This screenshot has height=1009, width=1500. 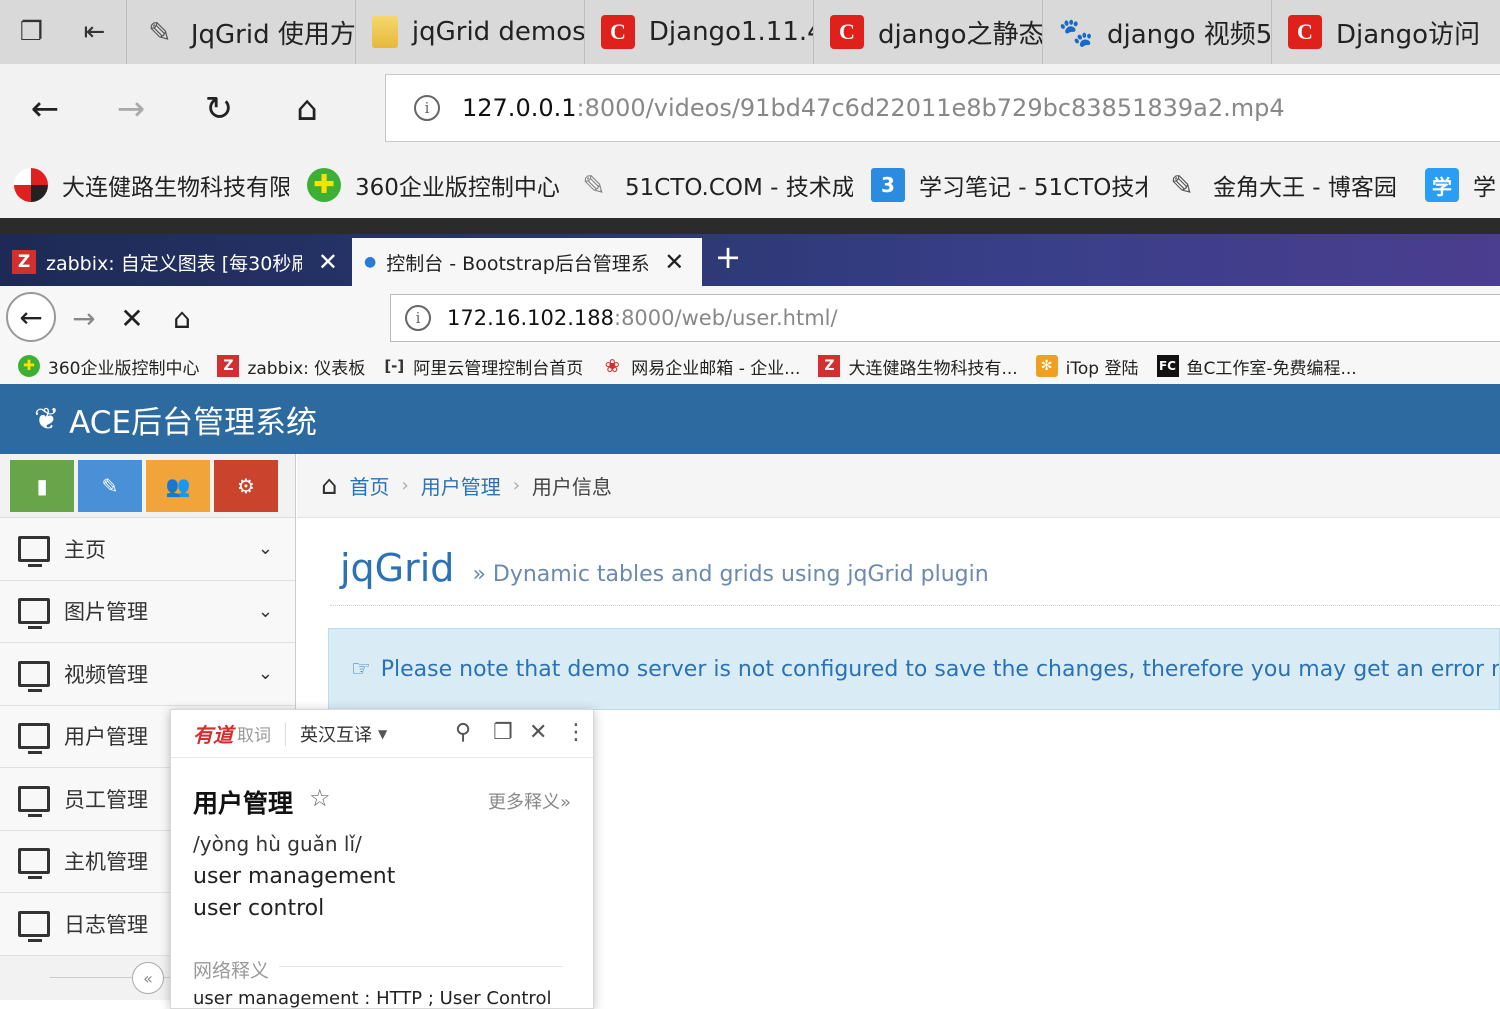 What do you see at coordinates (1460, 185) in the screenshot?
I see `outer-bookmark: 学 学` at bounding box center [1460, 185].